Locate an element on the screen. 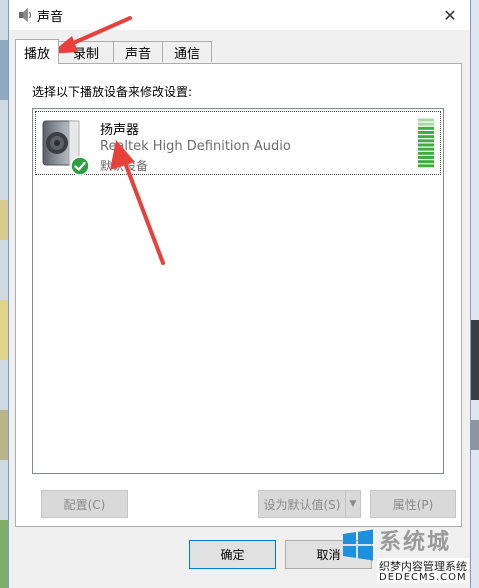 The width and height of the screenshot is (479, 588). button-label: 配置(C) is located at coordinates (84, 504).